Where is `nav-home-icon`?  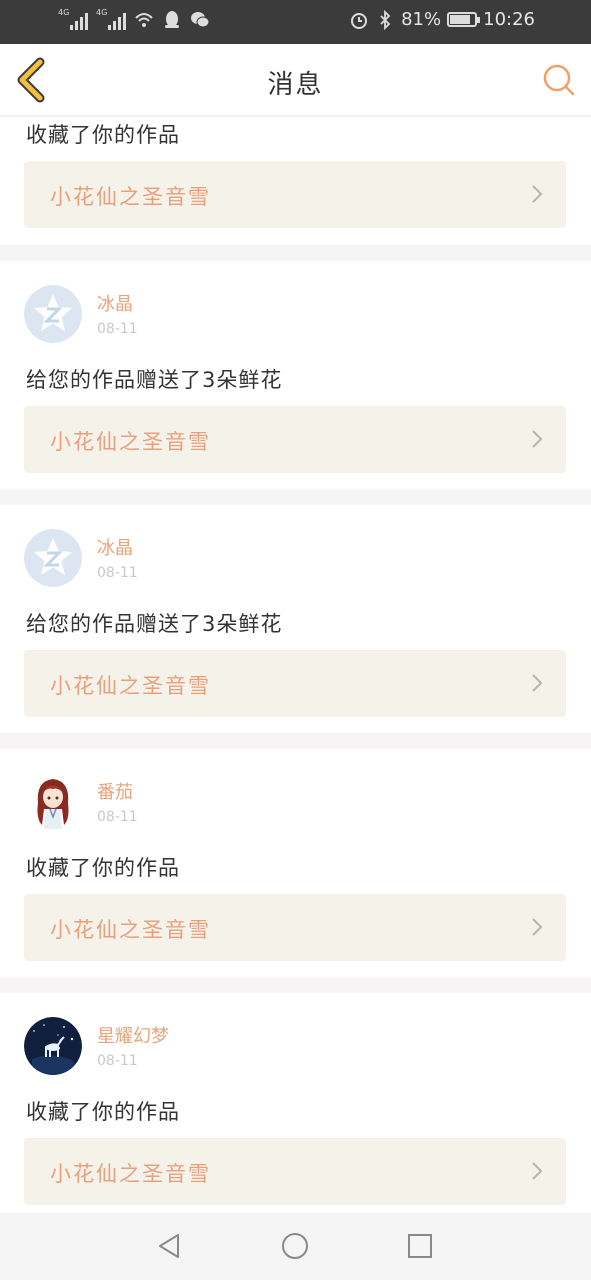 nav-home-icon is located at coordinates (295, 1246).